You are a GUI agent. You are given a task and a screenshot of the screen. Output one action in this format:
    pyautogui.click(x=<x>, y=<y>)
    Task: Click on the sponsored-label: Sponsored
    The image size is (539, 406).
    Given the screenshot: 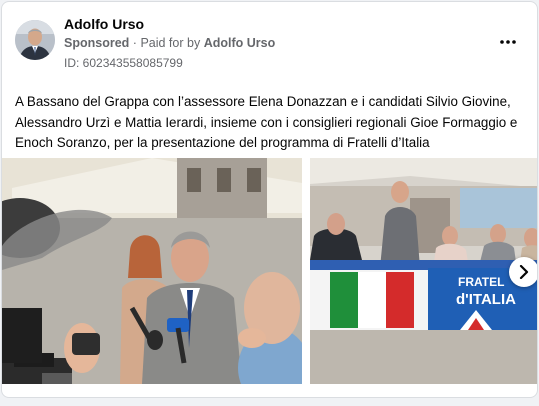 What is the action you would take?
    pyautogui.click(x=96, y=43)
    